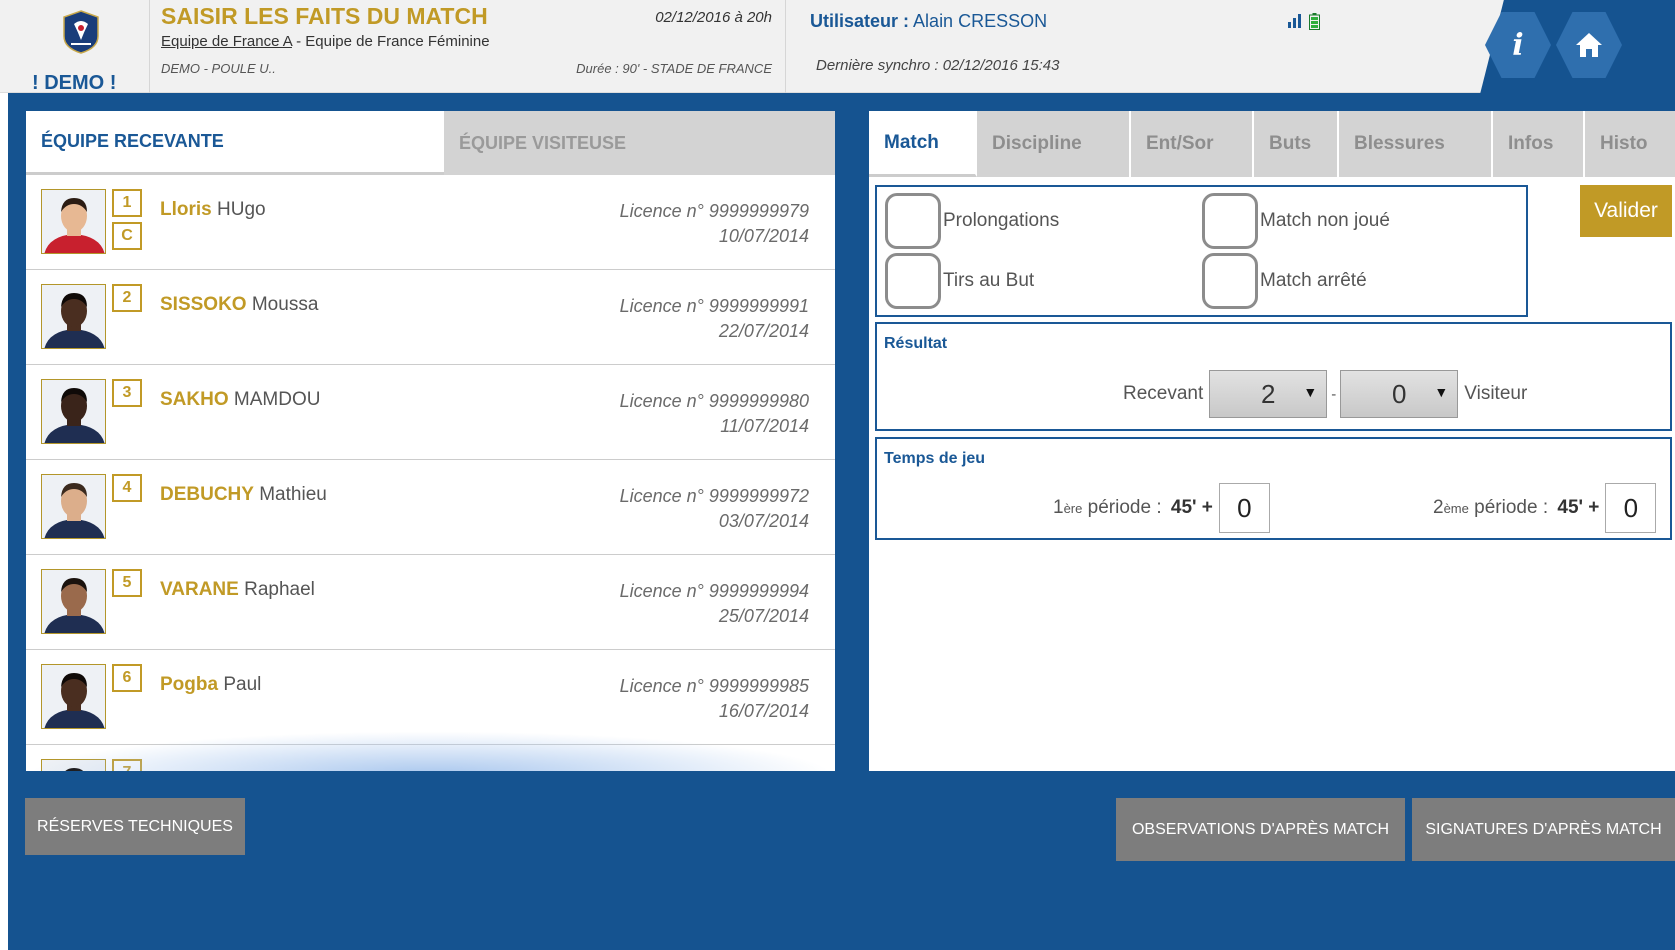 This screenshot has width=1675, height=950. What do you see at coordinates (1589, 45) in the screenshot?
I see `home-icon-glyph` at bounding box center [1589, 45].